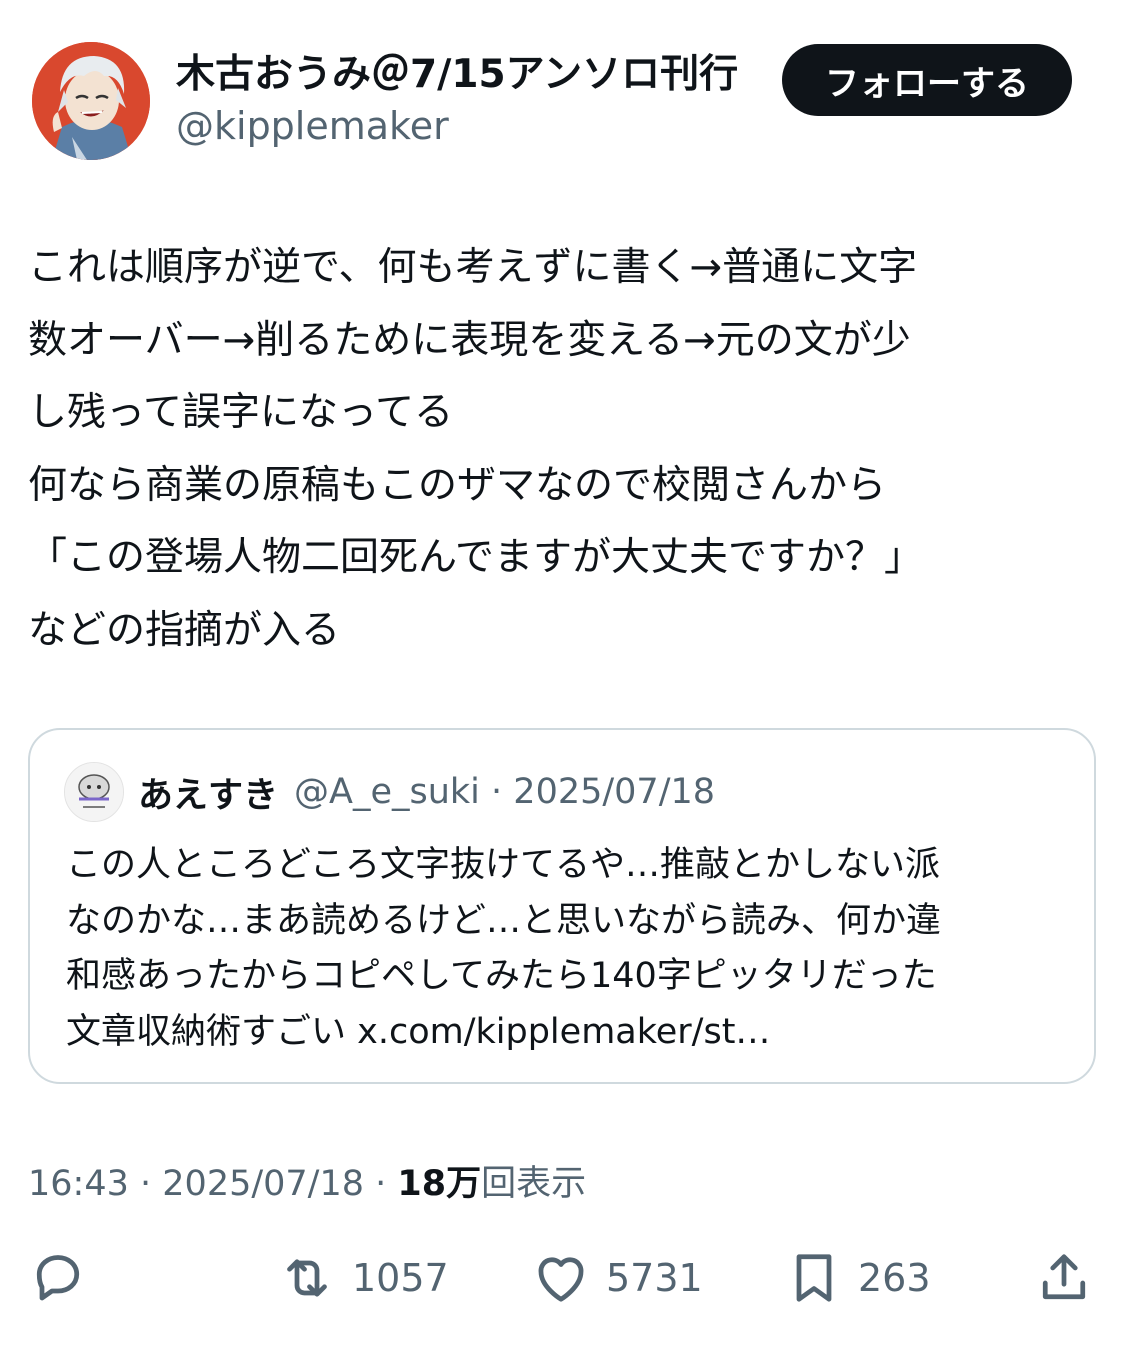  Describe the element at coordinates (473, 267) in the screenshot. I see `tweet-text-line: これは順序が逆で、何も考えずに書く→普通に文字` at that location.